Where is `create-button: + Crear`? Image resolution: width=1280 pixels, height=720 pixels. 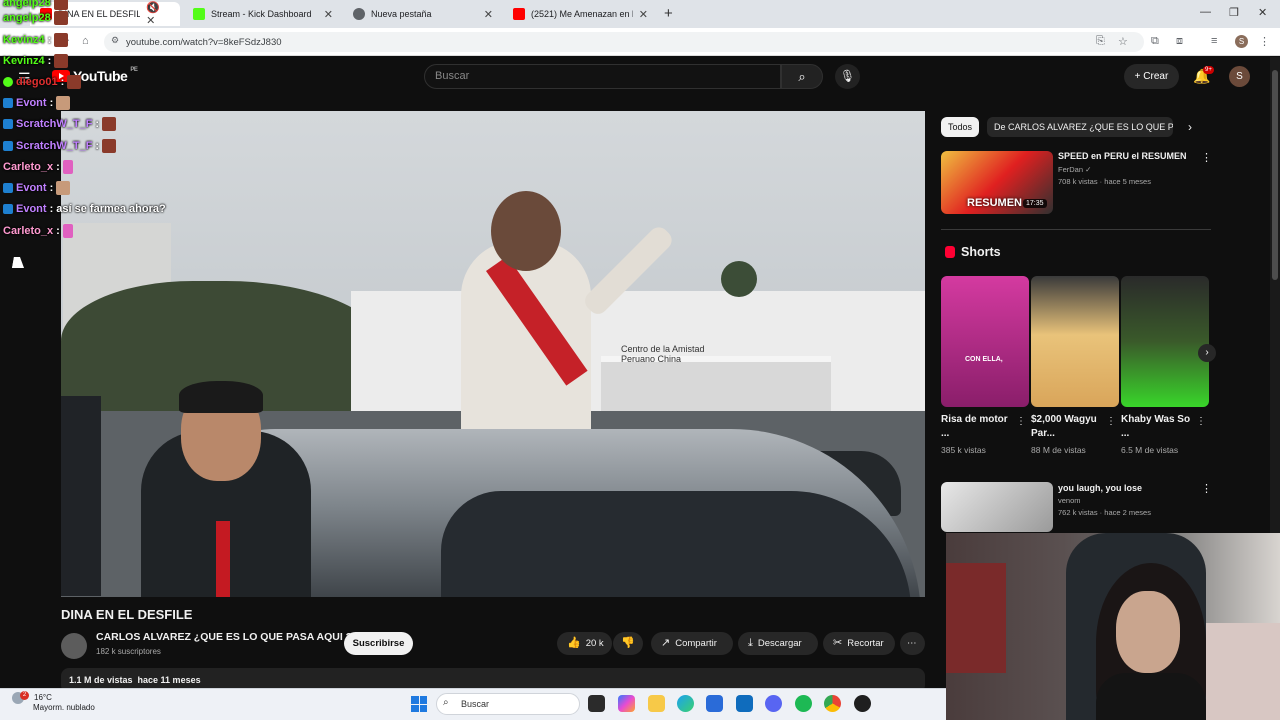
create-button: + Crear is located at coordinates (1151, 76).